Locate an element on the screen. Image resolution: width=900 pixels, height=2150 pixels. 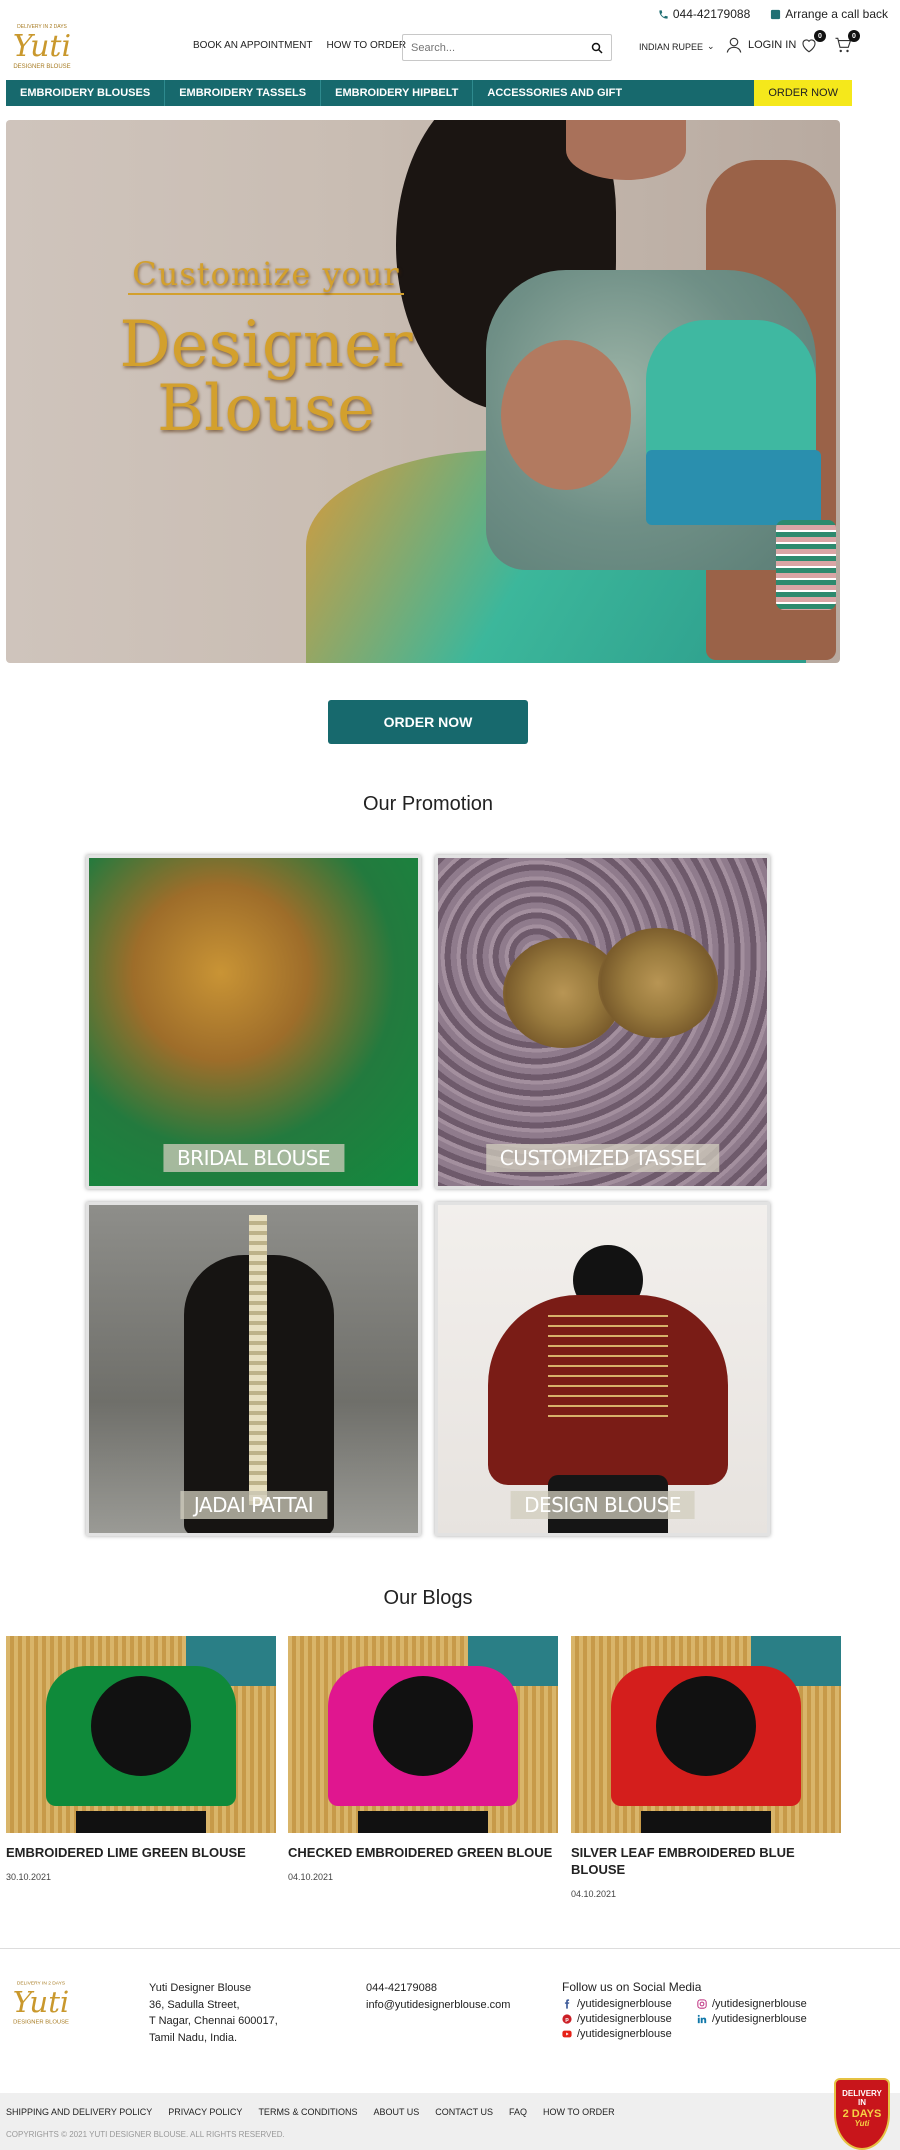
nav-book-appointment: BOOK AN APPOINTMENT is located at coordinates (252, 45).